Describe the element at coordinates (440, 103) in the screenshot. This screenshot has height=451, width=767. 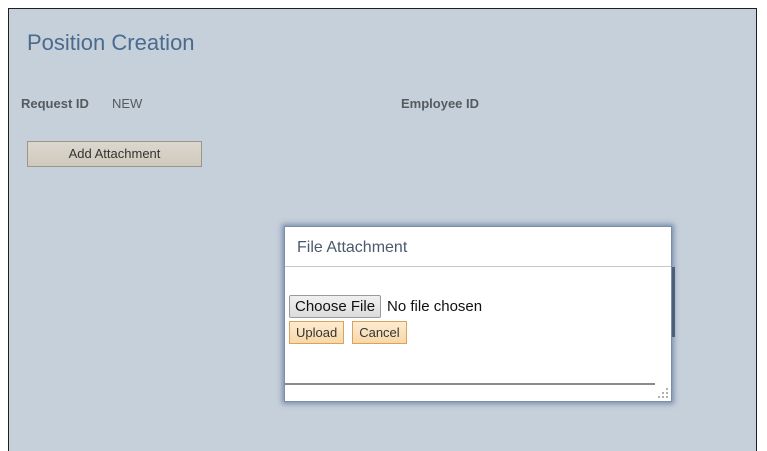
I see `employee-id-label: Employee ID` at that location.